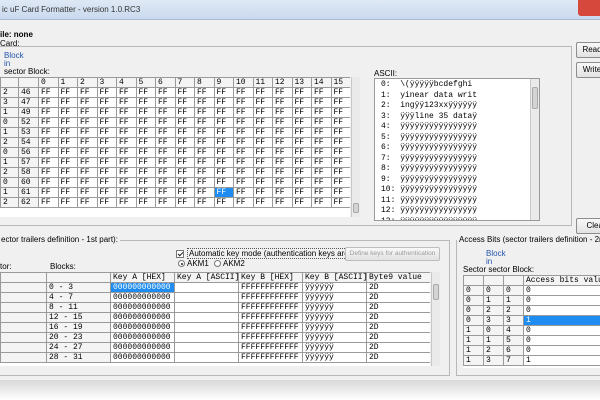 The width and height of the screenshot is (600, 400). I want to click on auto-key-checkbox, so click(180, 253).